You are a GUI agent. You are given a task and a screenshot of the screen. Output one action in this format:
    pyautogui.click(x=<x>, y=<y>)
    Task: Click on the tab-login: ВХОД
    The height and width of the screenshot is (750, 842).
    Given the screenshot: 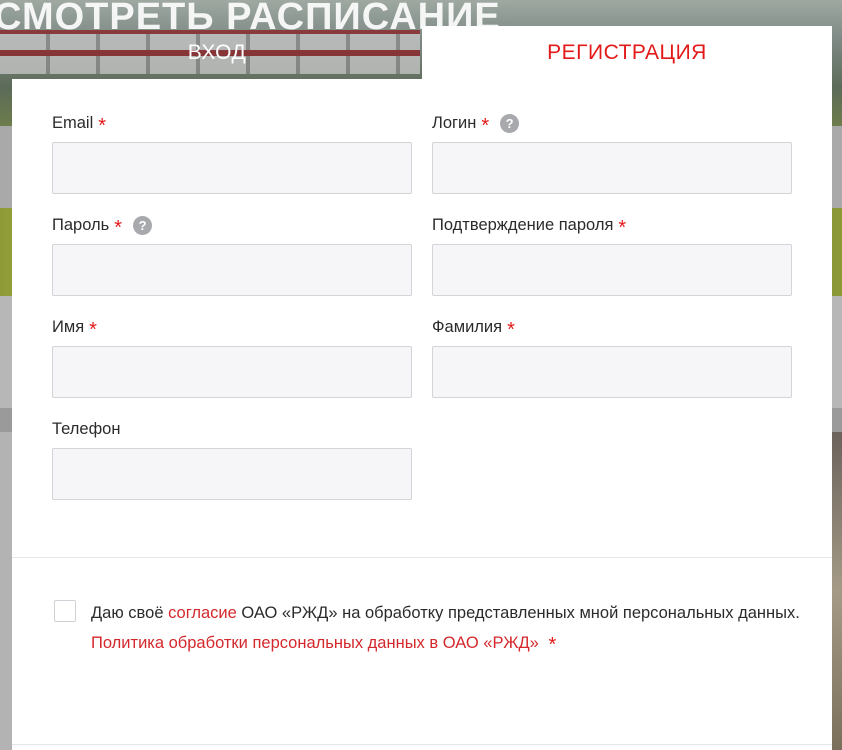 What is the action you would take?
    pyautogui.click(x=217, y=52)
    